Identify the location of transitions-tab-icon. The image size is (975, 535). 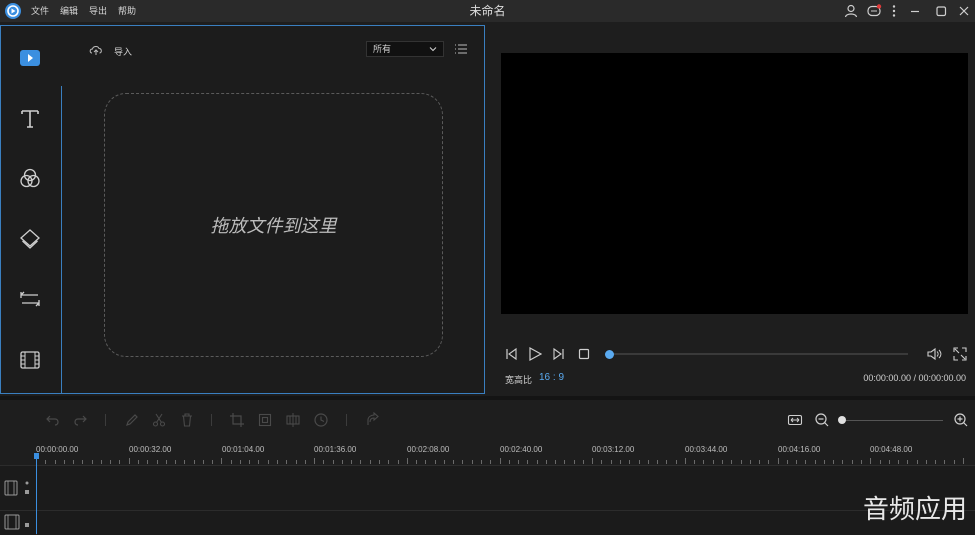
(30, 299).